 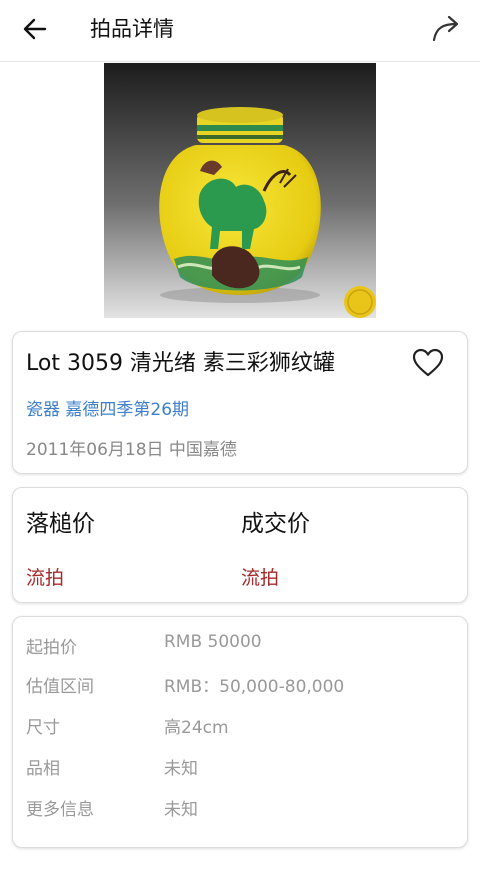 I want to click on detail-label: 品相, so click(x=43, y=769).